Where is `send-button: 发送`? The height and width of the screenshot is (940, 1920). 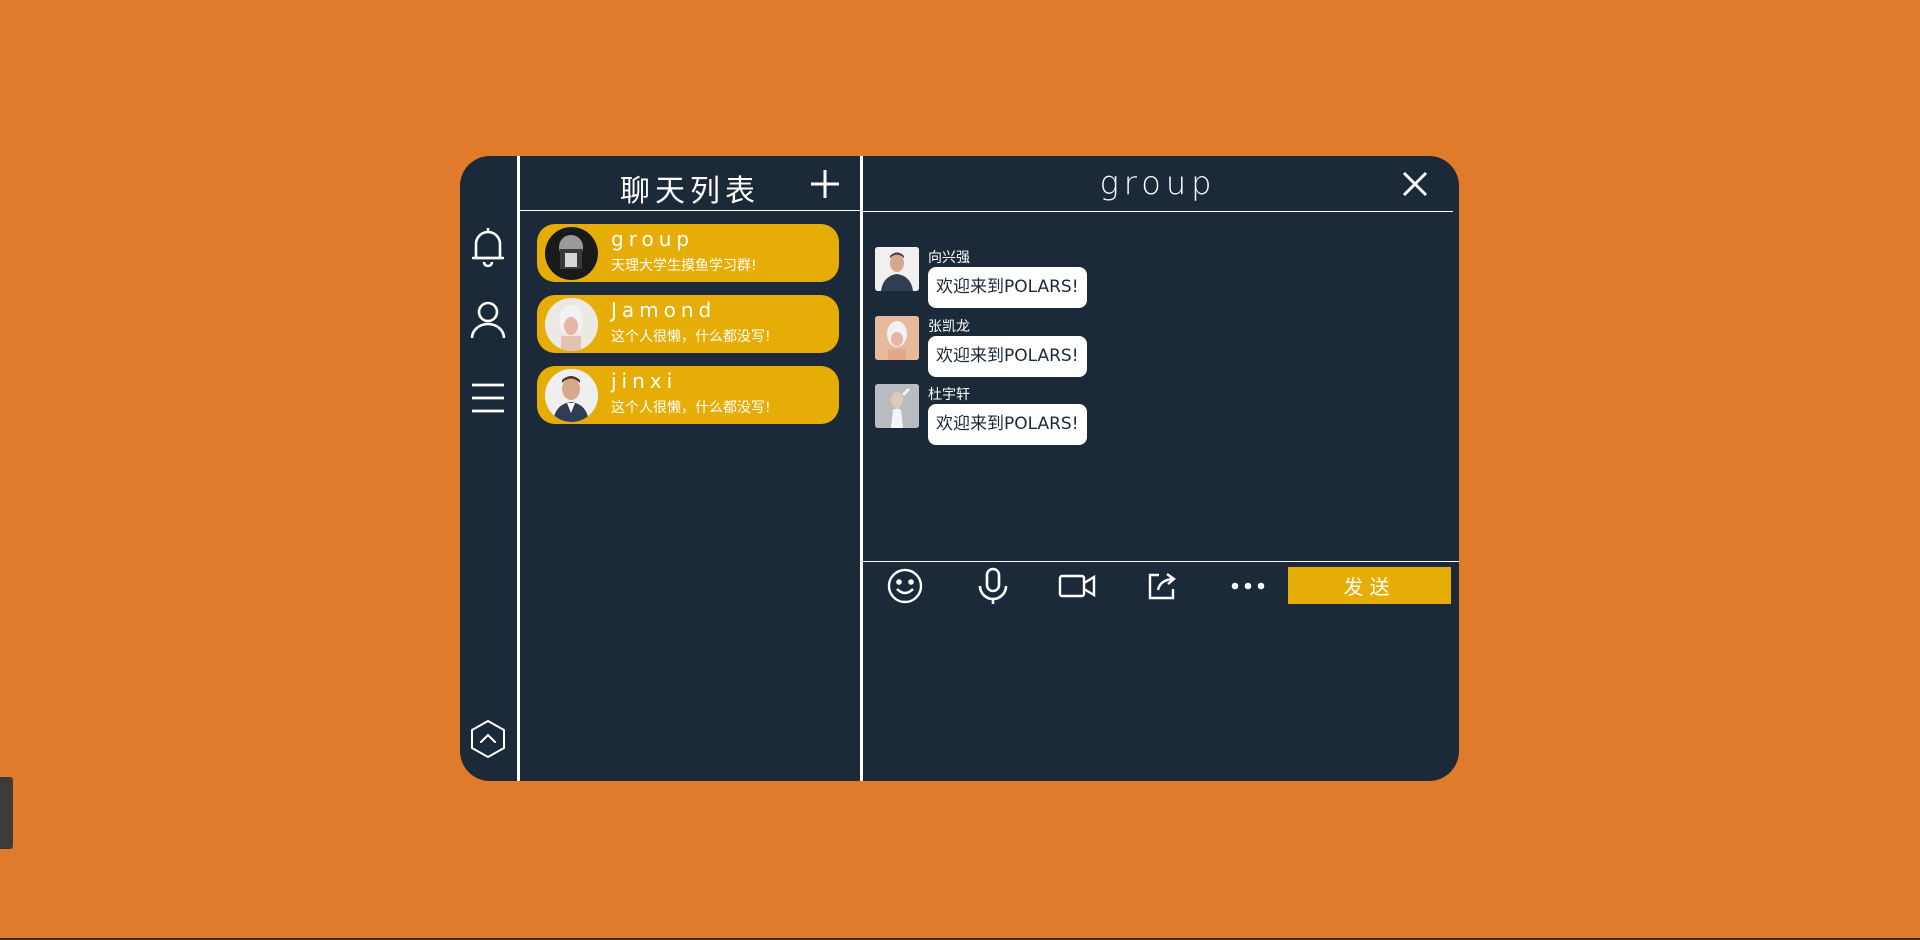
send-button: 发送 is located at coordinates (1369, 585).